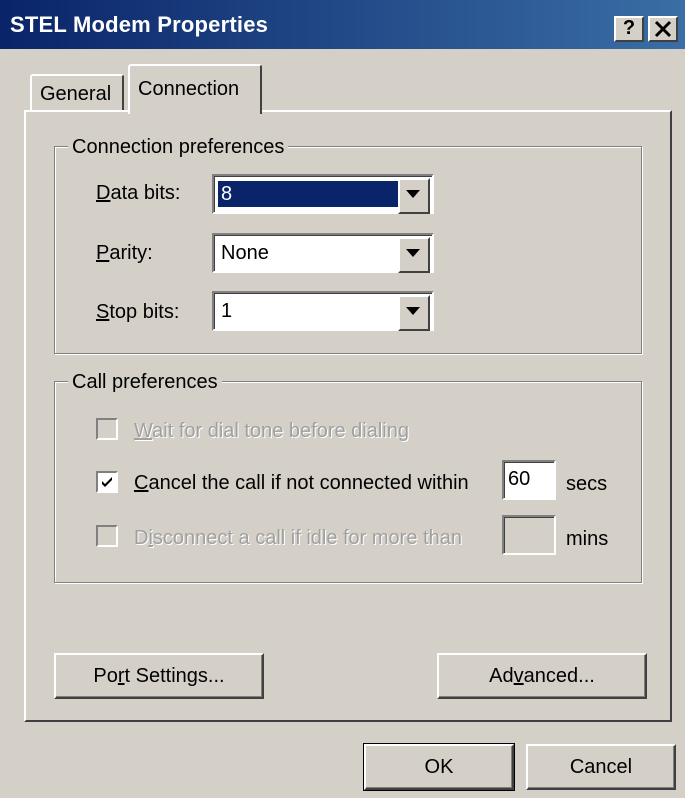 Image resolution: width=685 pixels, height=798 pixels. What do you see at coordinates (245, 253) in the screenshot?
I see `parity-value: None` at bounding box center [245, 253].